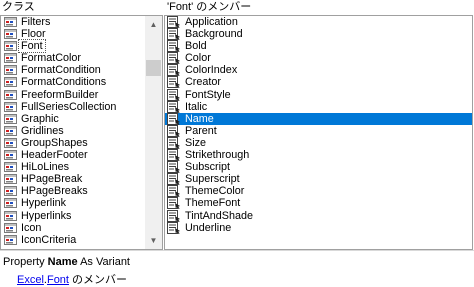  I want to click on member-item-creator: Creator, so click(318, 82).